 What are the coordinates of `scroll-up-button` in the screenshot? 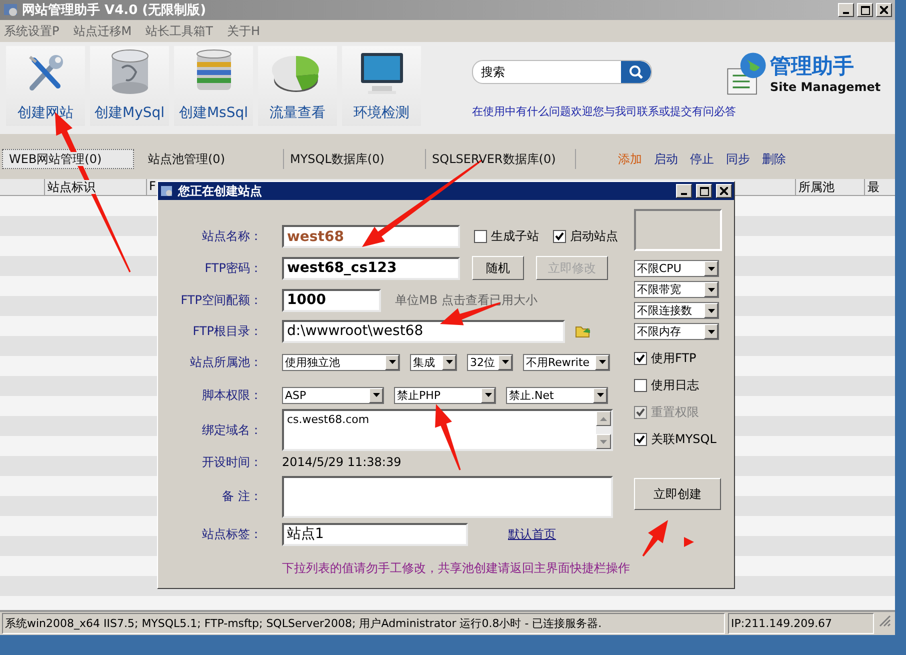 It's located at (603, 418).